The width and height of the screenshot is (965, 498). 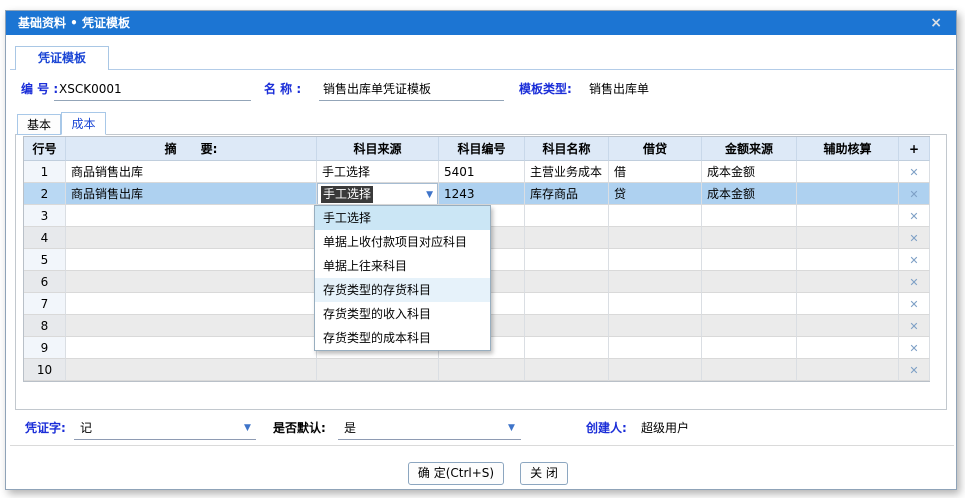 What do you see at coordinates (456, 473) in the screenshot?
I see `ok-button: 确 定(Ctrl+S)` at bounding box center [456, 473].